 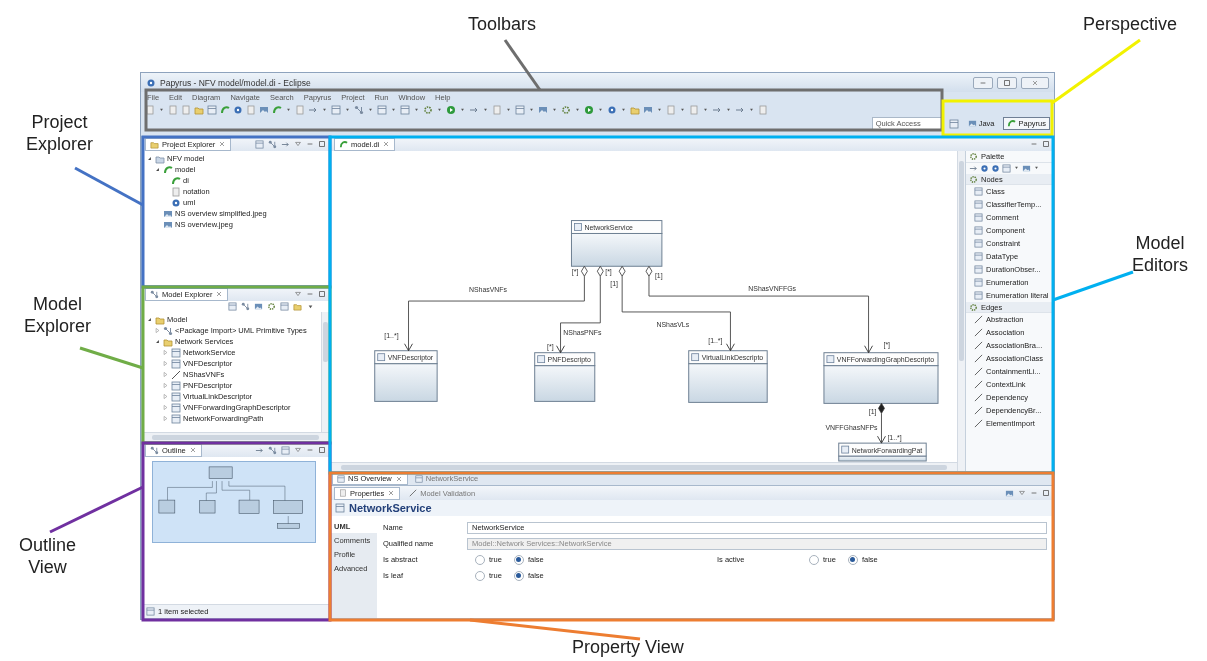 I want to click on maximize-button, so click(x=1007, y=82).